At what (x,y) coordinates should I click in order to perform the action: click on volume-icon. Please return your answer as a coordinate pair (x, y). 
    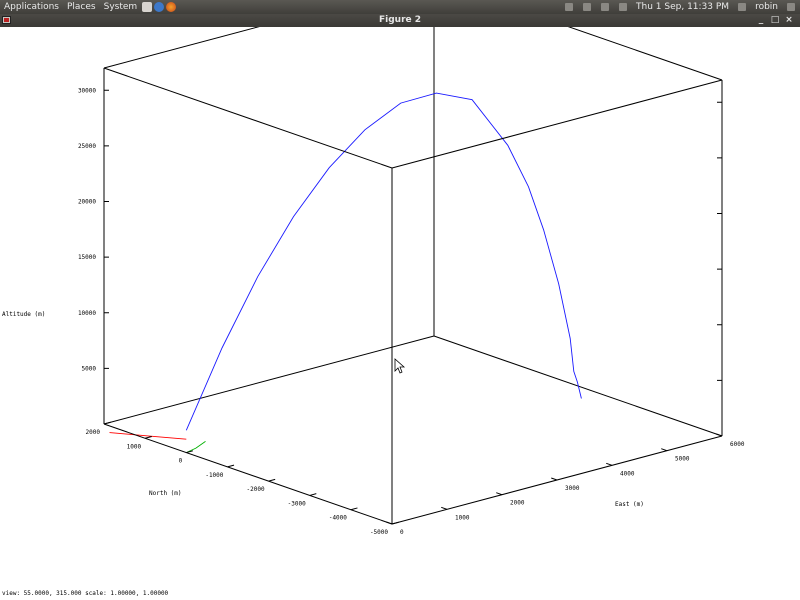
    Looking at the image, I should click on (623, 7).